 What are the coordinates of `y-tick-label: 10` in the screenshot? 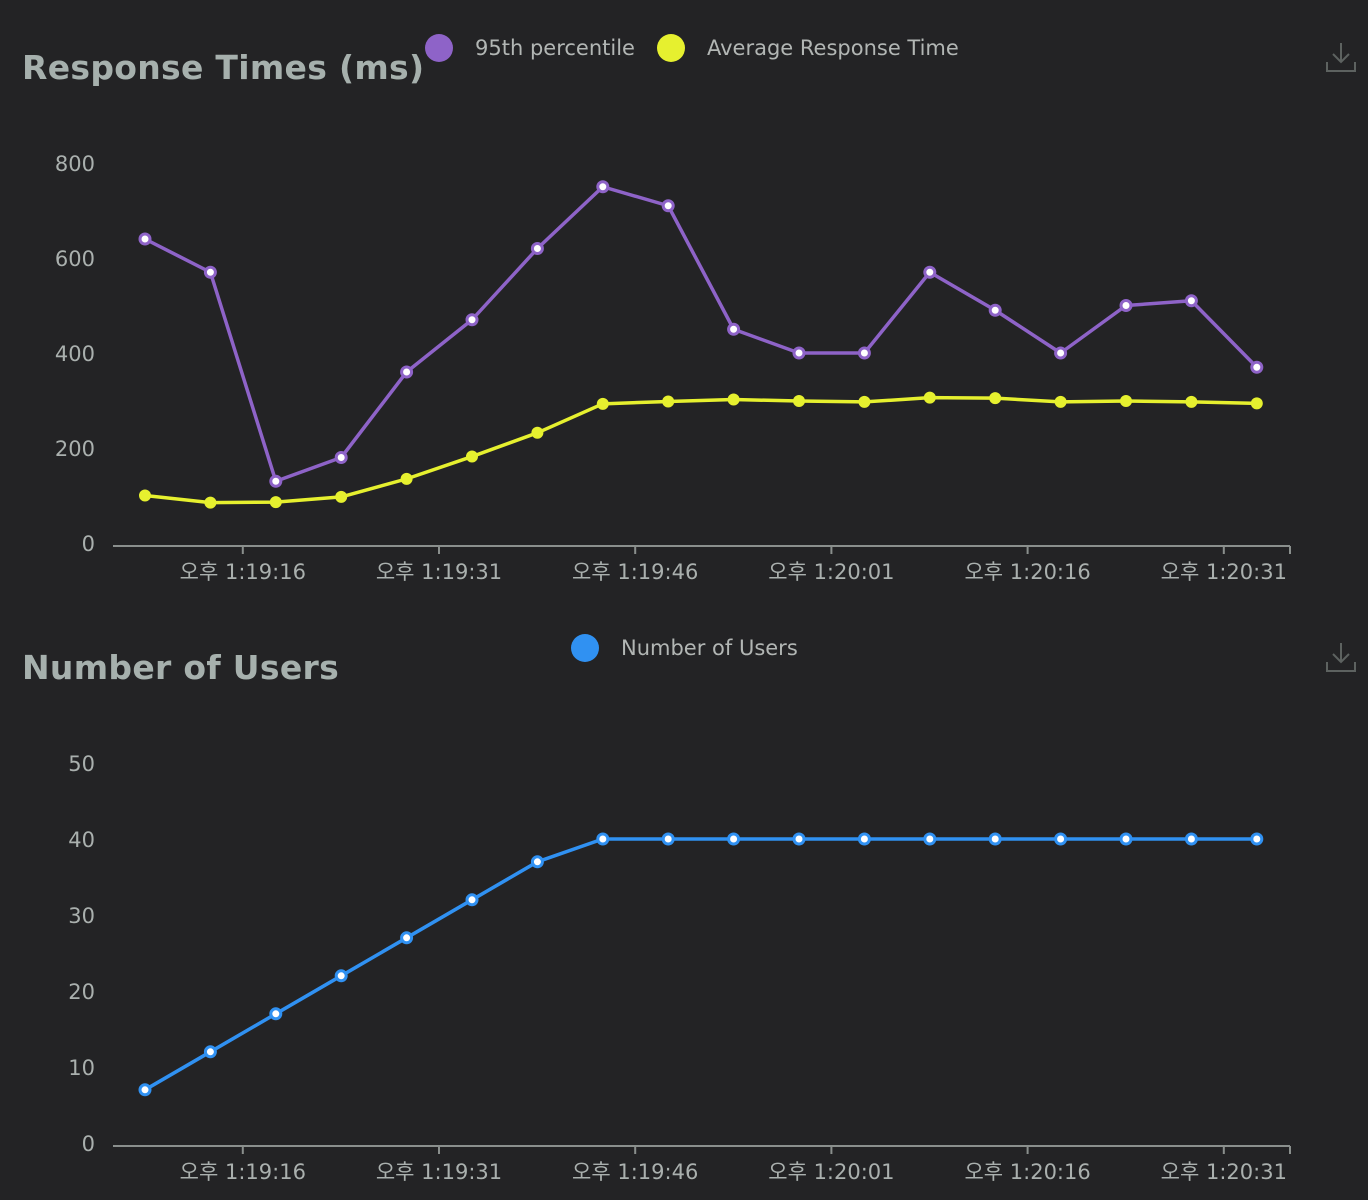 It's located at (81, 1068).